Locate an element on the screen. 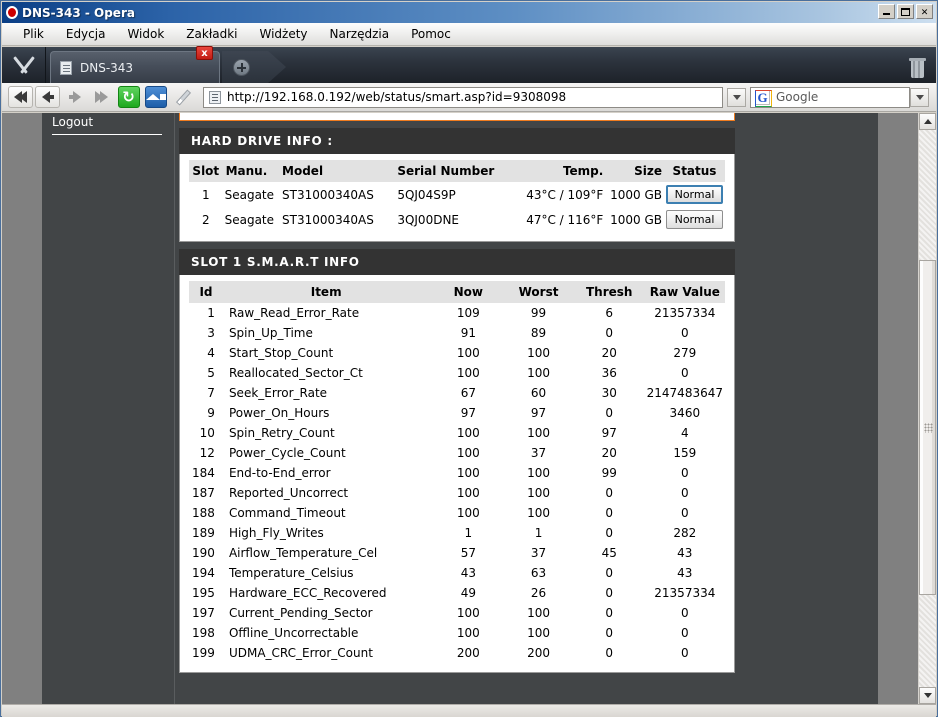  col-now: Now is located at coordinates (468, 292).